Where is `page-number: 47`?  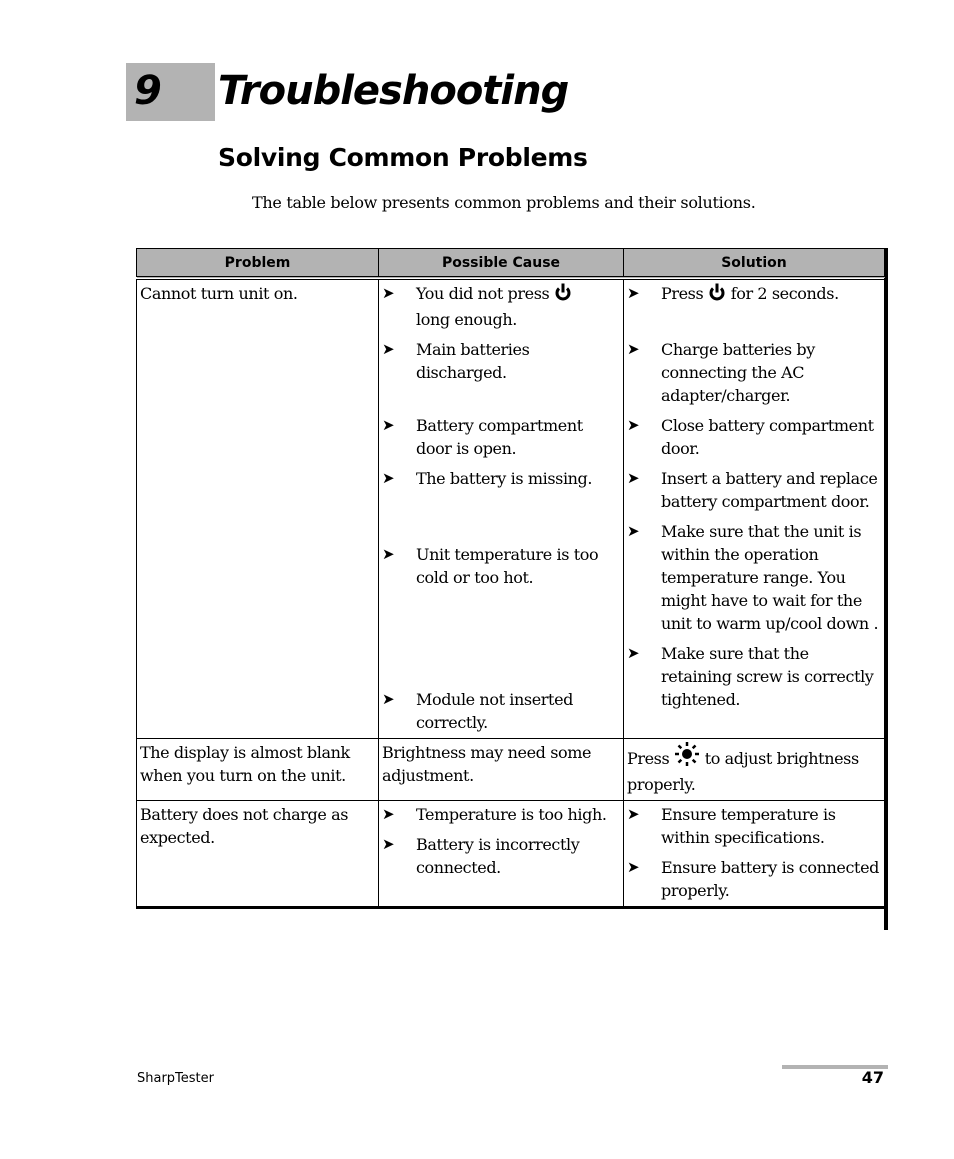 page-number: 47 is located at coordinates (872, 1077).